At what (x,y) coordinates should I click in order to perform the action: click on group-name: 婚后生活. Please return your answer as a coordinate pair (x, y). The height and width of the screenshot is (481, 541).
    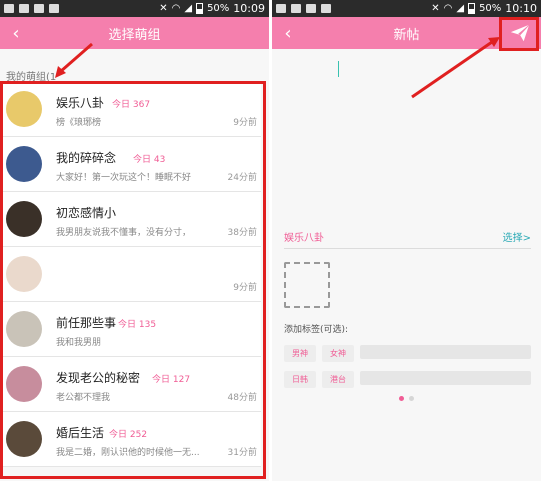
    Looking at the image, I should click on (80, 433).